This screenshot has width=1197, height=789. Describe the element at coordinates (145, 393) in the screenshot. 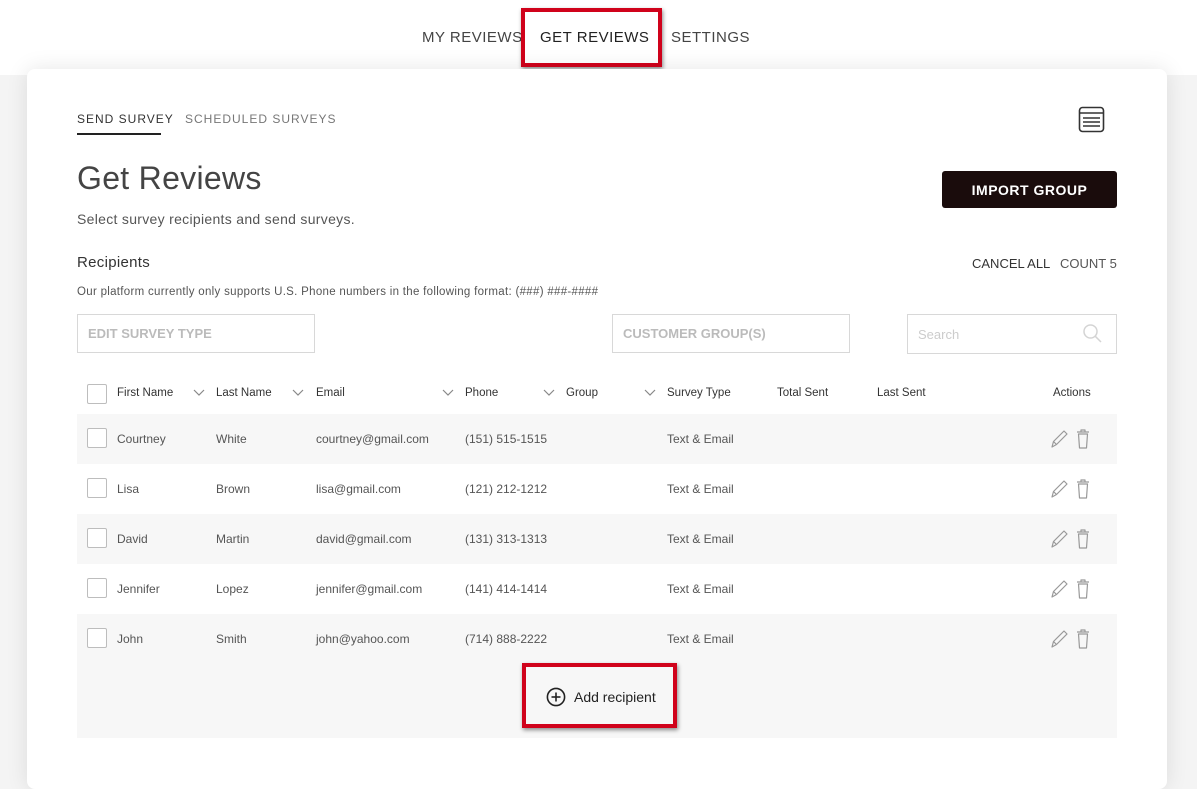

I see `column-first-name: First Name` at that location.